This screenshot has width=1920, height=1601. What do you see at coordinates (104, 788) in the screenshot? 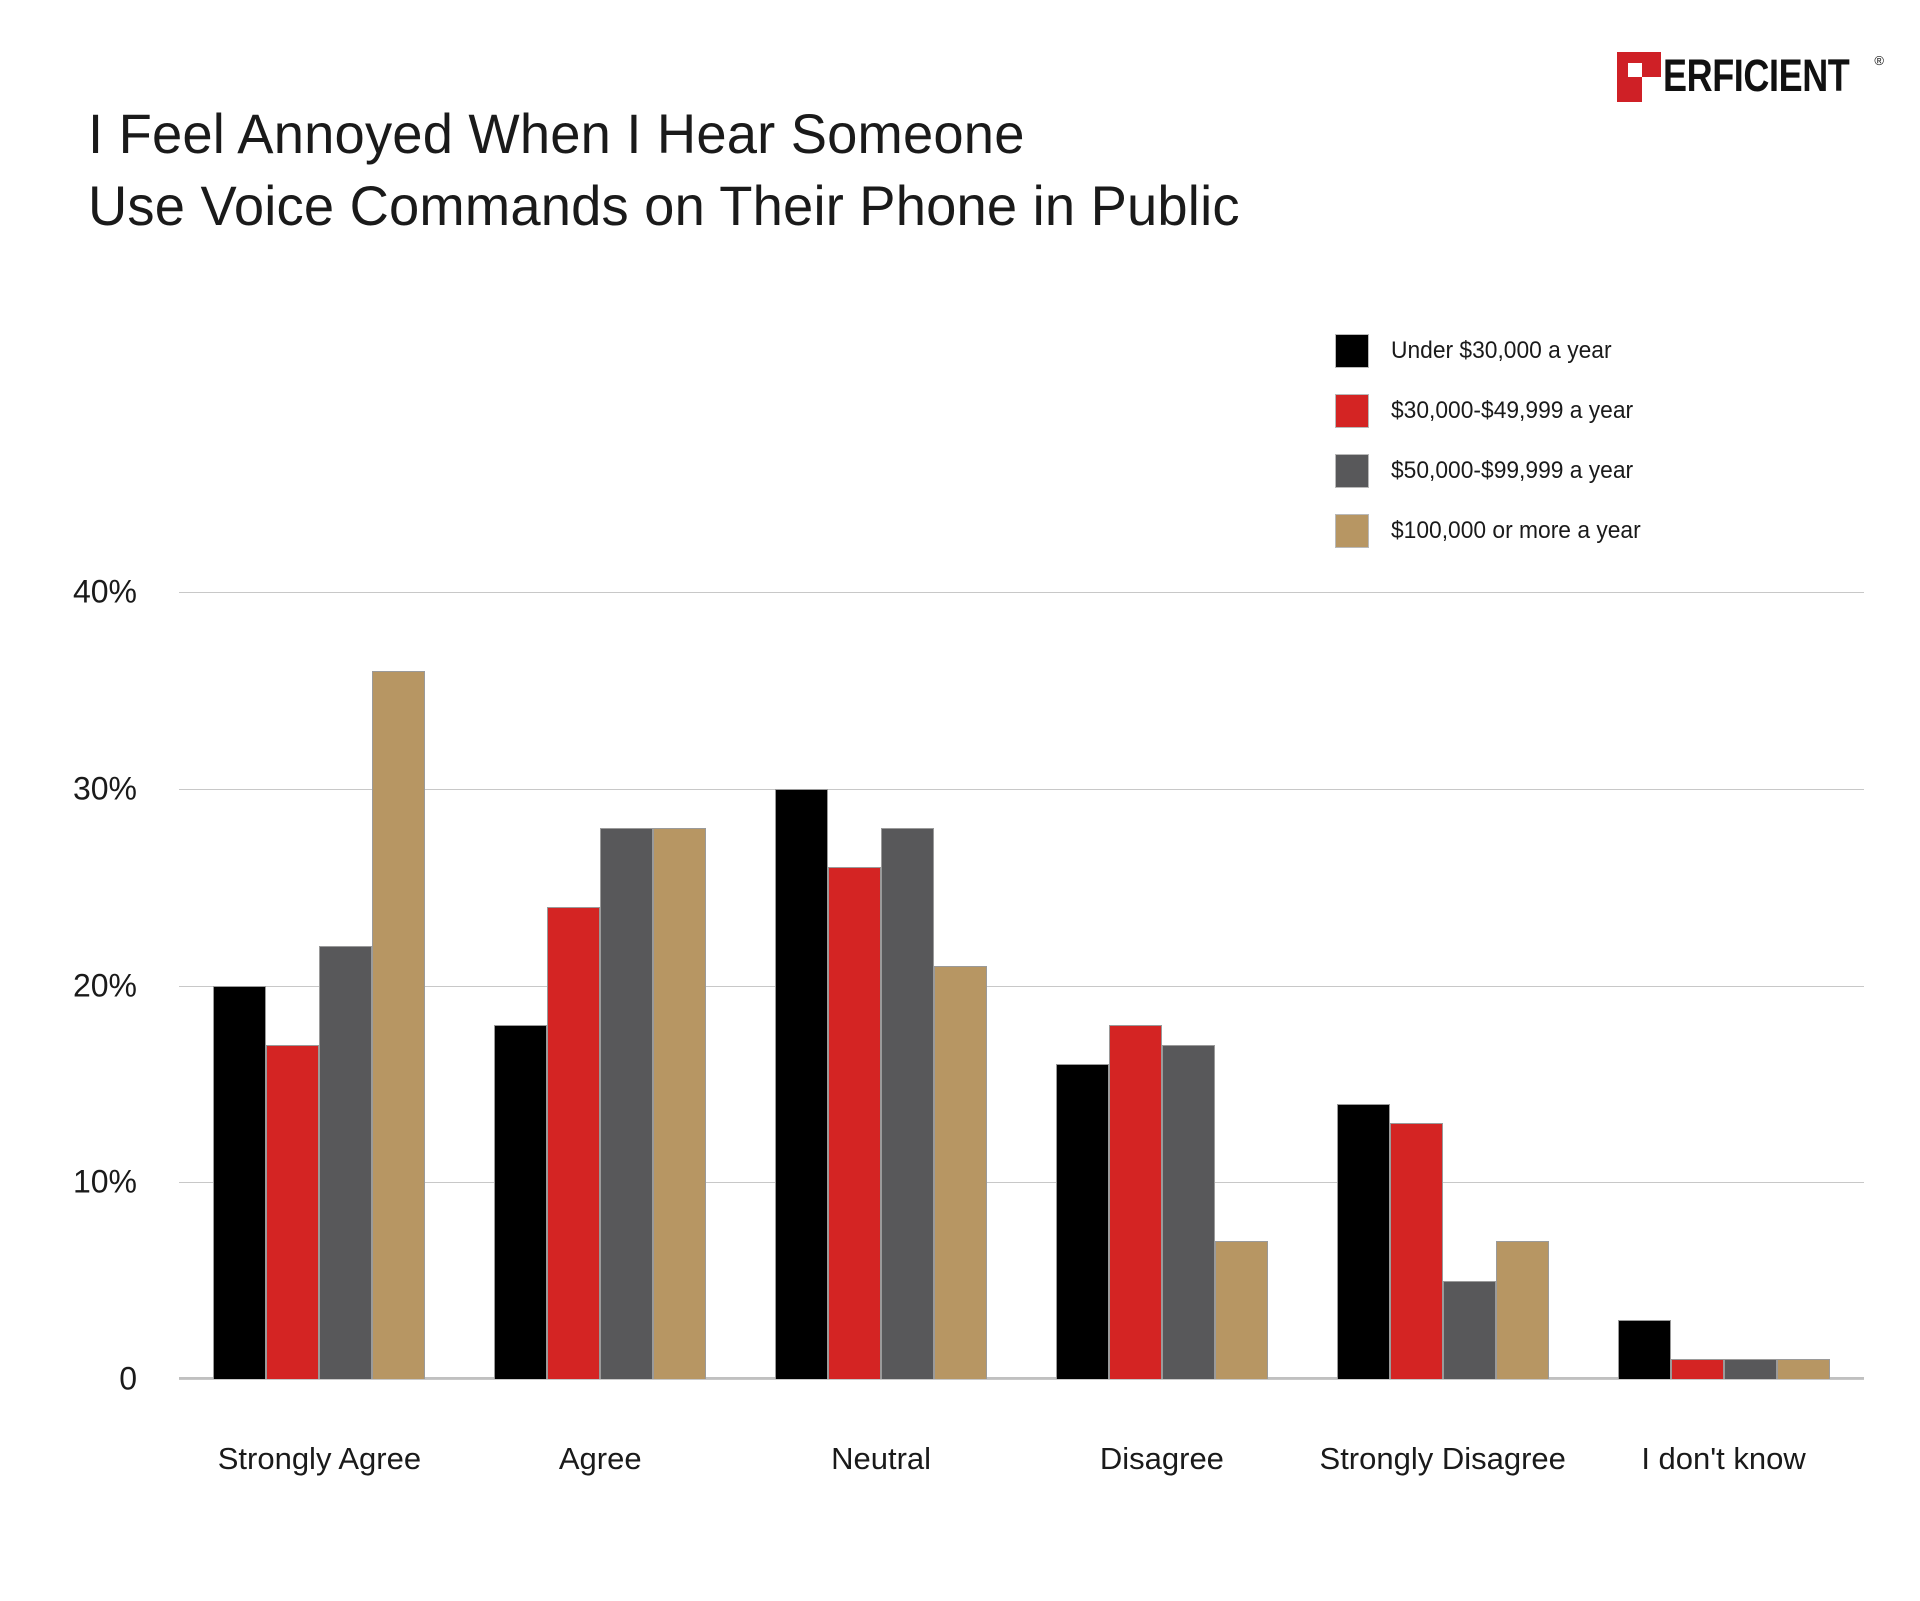
I see `y-axis-tick-label: 30%` at bounding box center [104, 788].